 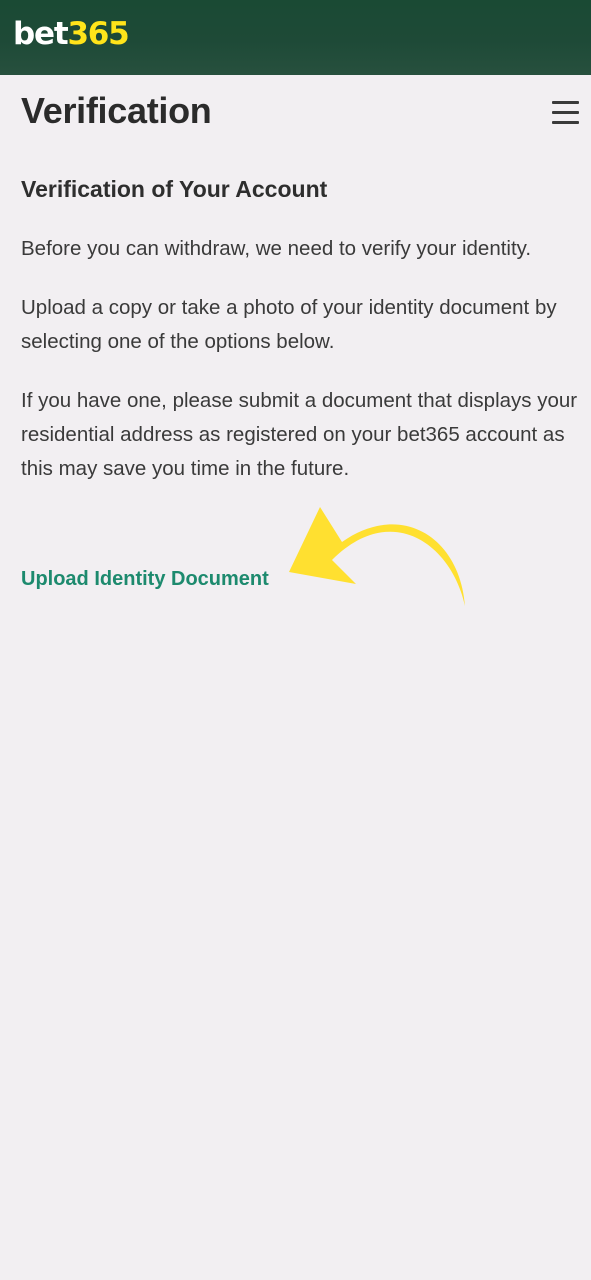 I want to click on page-title: Verification, so click(x=116, y=110).